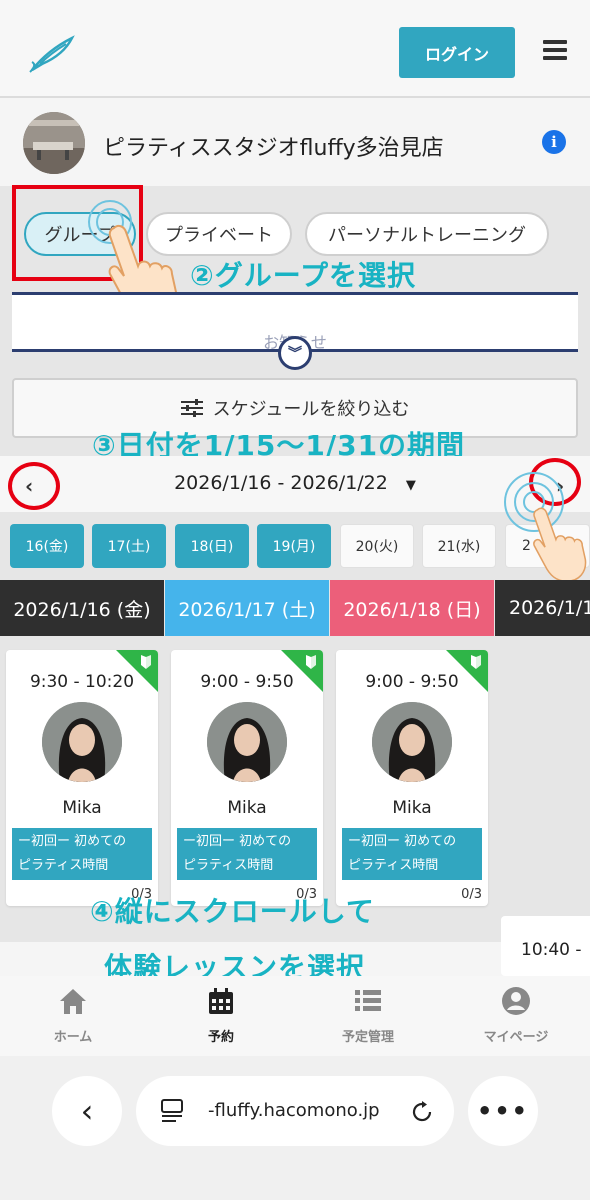 Image resolution: width=590 pixels, height=1200 pixels. What do you see at coordinates (303, 275) in the screenshot?
I see `annotation-step2: ②グループを選択` at bounding box center [303, 275].